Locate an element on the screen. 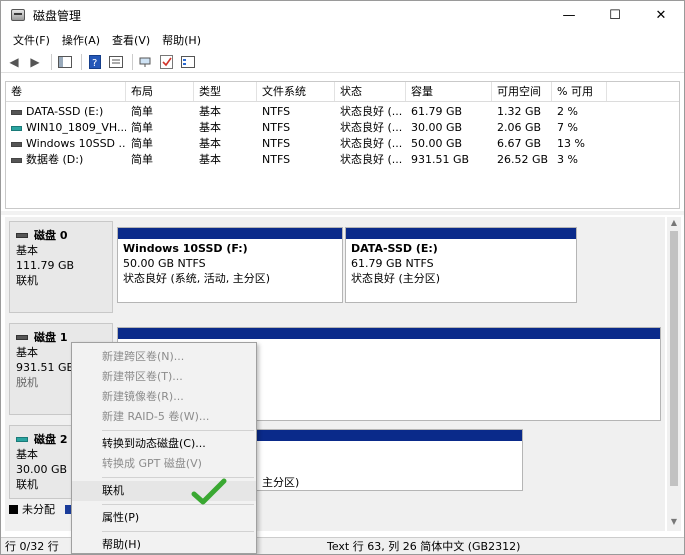 This screenshot has width=685, height=555. status-left-text: 行 0/32 行 is located at coordinates (32, 546).